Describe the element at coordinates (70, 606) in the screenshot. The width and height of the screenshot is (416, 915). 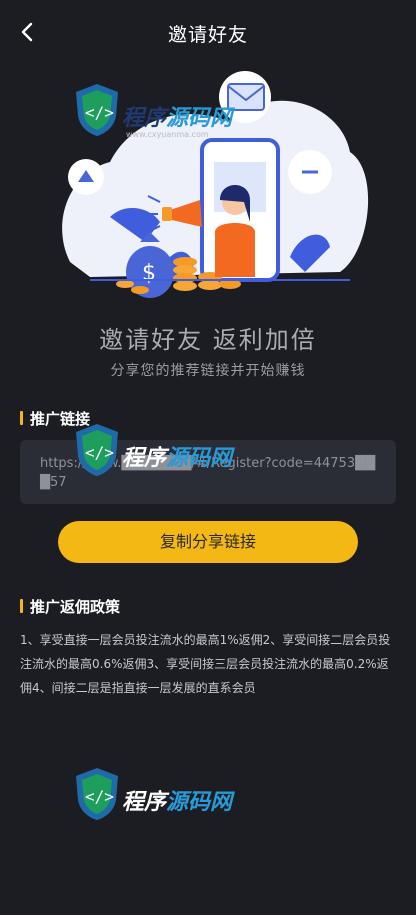
I see `policy-section-title: 推广返佣政策` at that location.